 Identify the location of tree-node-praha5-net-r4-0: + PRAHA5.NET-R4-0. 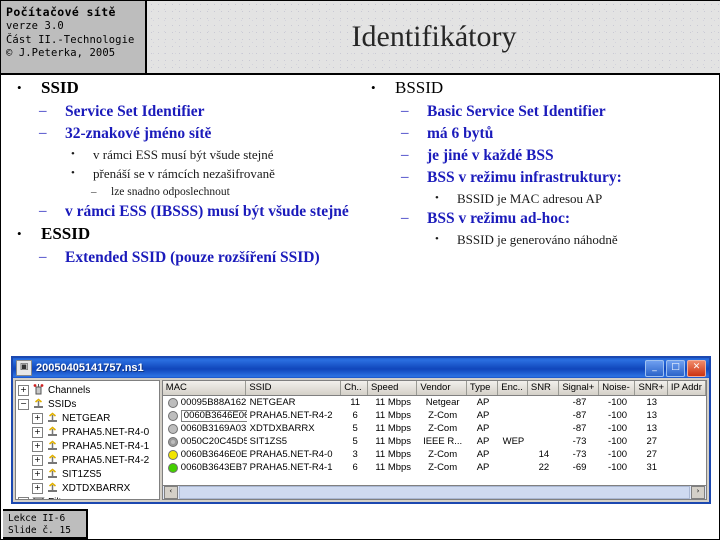
(88, 432).